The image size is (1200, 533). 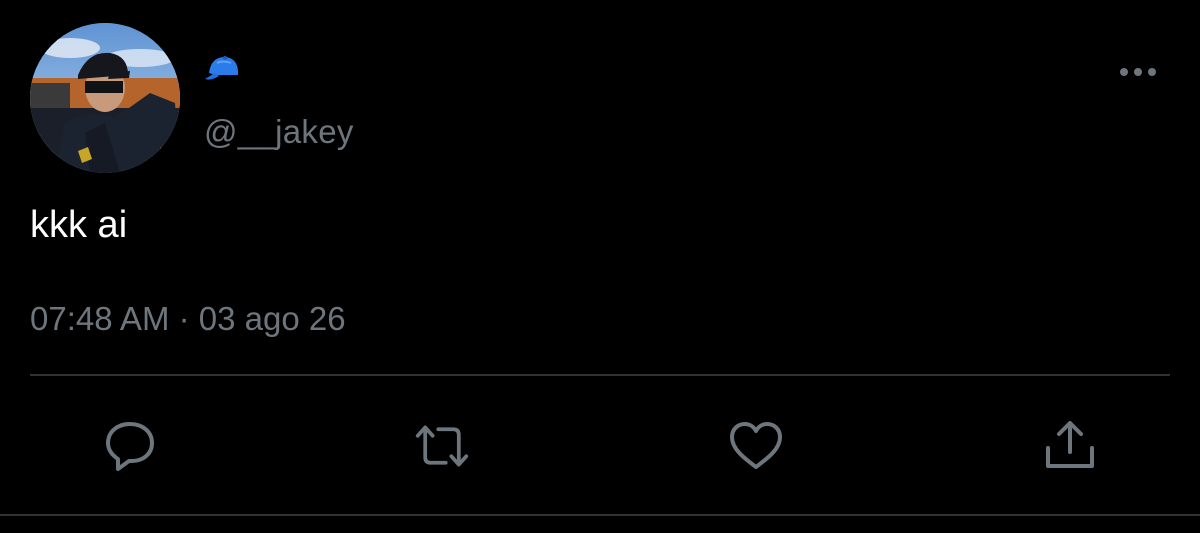 I want to click on retweet-button, so click(x=442, y=446).